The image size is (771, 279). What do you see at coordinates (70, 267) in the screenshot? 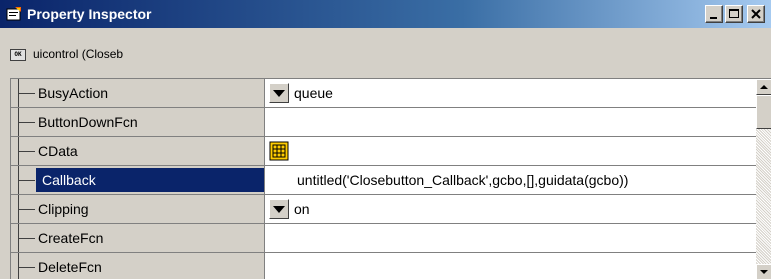
I see `property-name: DeleteFcn` at bounding box center [70, 267].